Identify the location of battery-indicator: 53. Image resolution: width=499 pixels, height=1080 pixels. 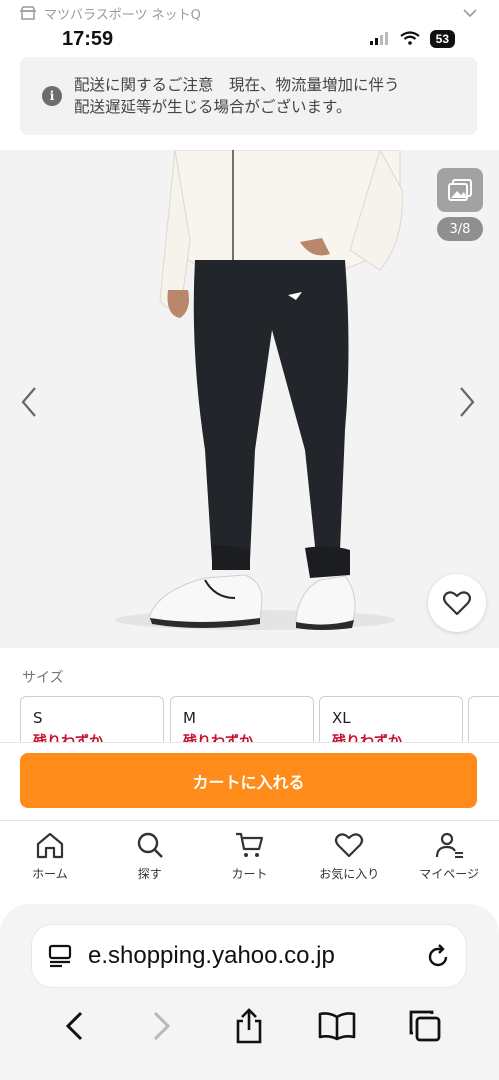
(442, 39).